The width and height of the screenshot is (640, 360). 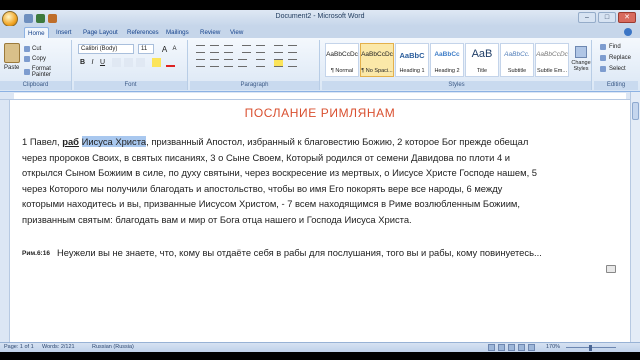 What do you see at coordinates (587, 17) in the screenshot?
I see `minimize-button: –` at bounding box center [587, 17].